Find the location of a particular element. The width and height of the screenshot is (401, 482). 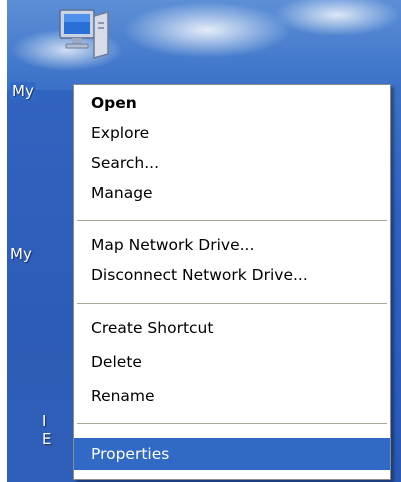

menu-item-open: Open is located at coordinates (232, 103).